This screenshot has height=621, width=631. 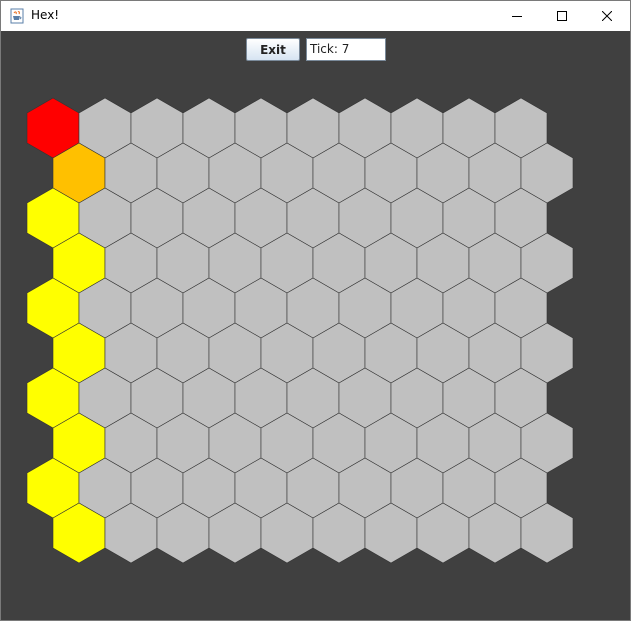 I want to click on close-button, so click(x=607, y=16).